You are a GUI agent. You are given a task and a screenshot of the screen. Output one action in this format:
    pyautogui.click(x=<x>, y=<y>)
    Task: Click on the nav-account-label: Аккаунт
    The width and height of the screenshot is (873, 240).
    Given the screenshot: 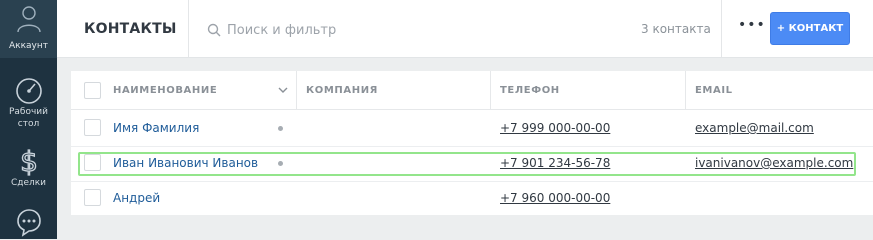 What is the action you would take?
    pyautogui.click(x=28, y=46)
    